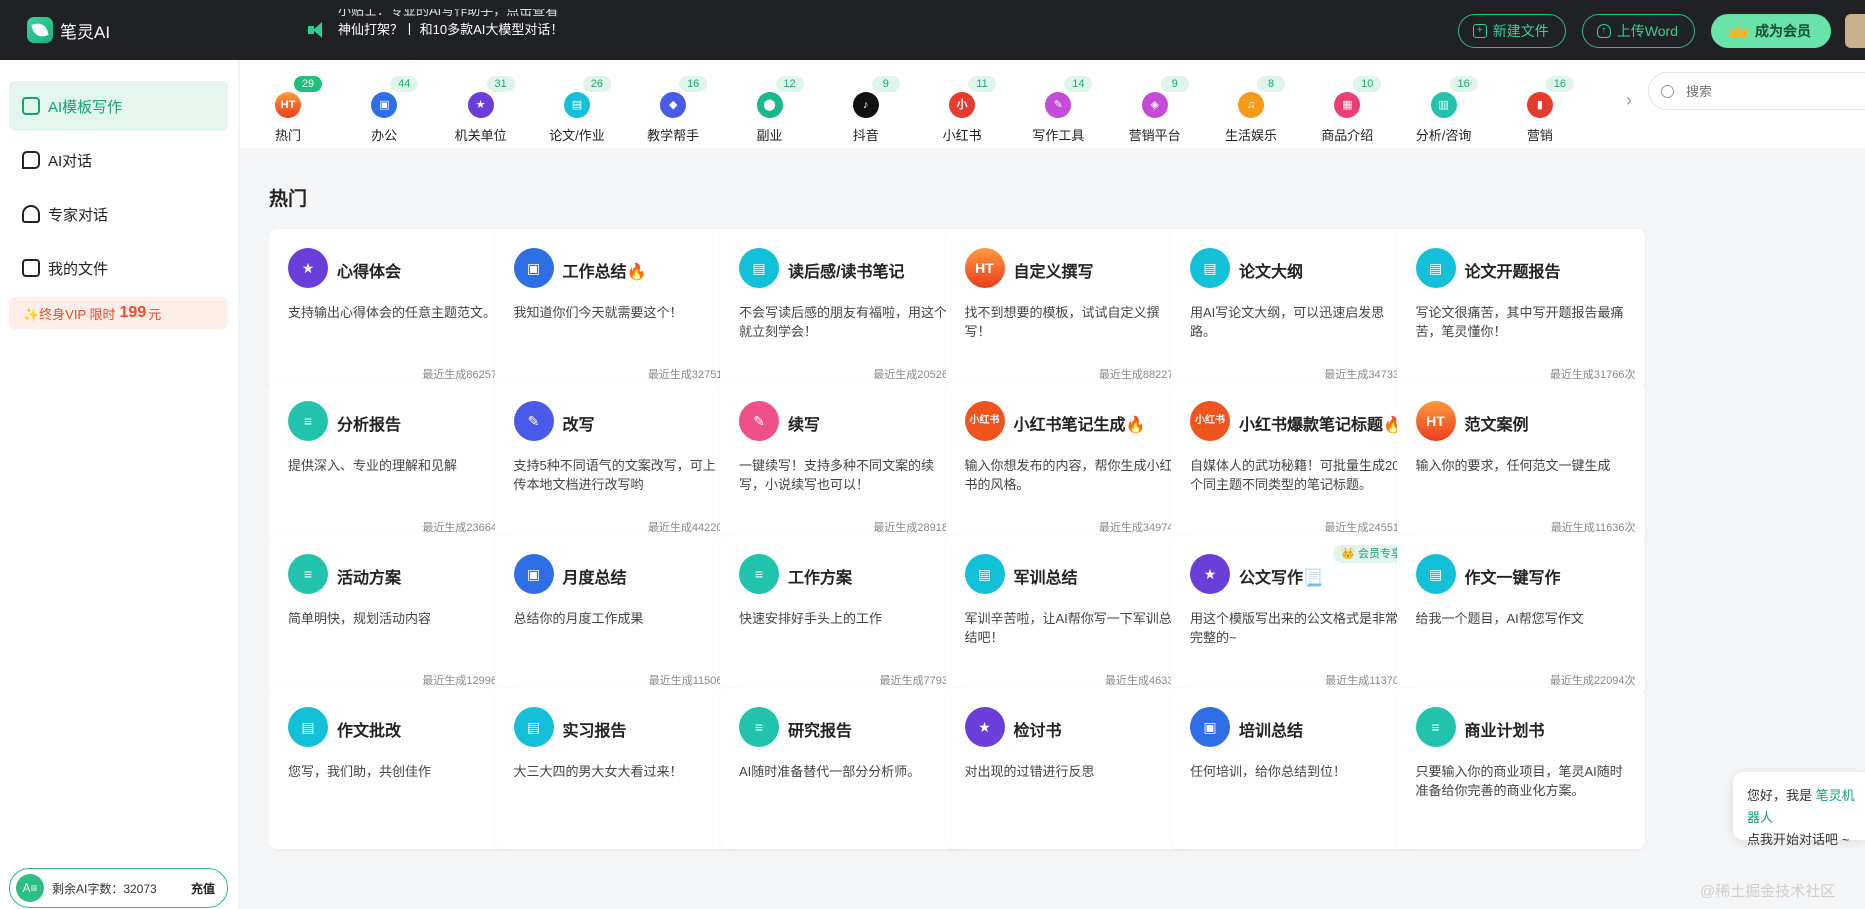 This screenshot has height=909, width=1865. Describe the element at coordinates (40, 30) in the screenshot. I see `logo-icon` at that location.